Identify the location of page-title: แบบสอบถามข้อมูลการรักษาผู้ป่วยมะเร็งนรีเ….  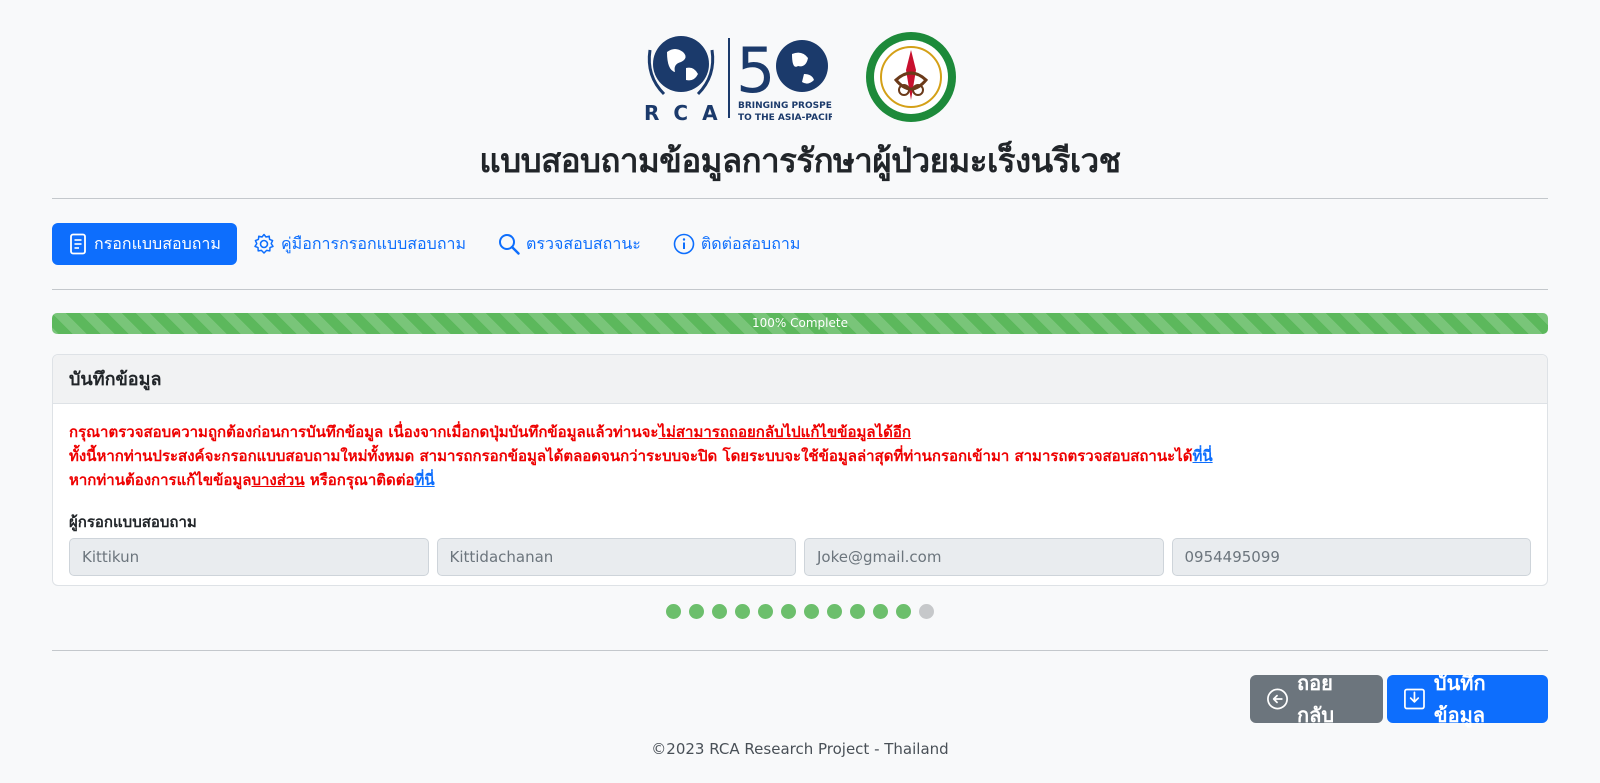
(800, 160).